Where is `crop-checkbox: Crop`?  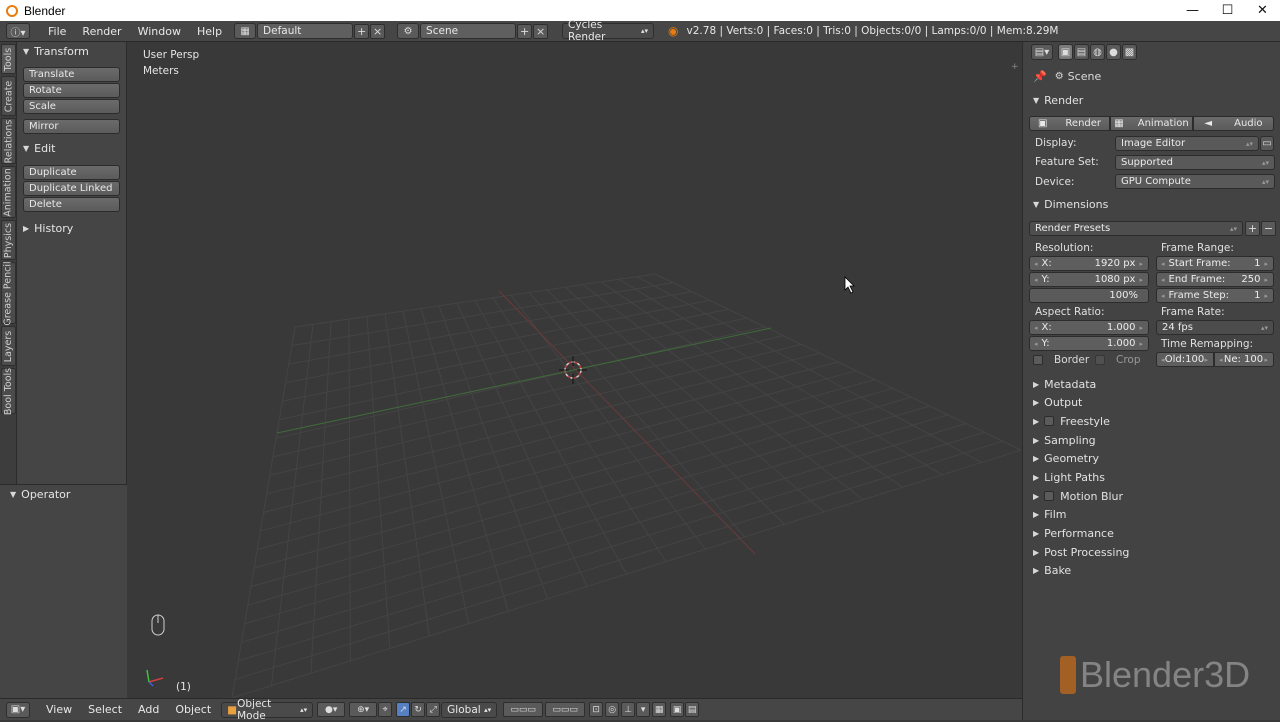
crop-checkbox: Crop is located at coordinates (1118, 360).